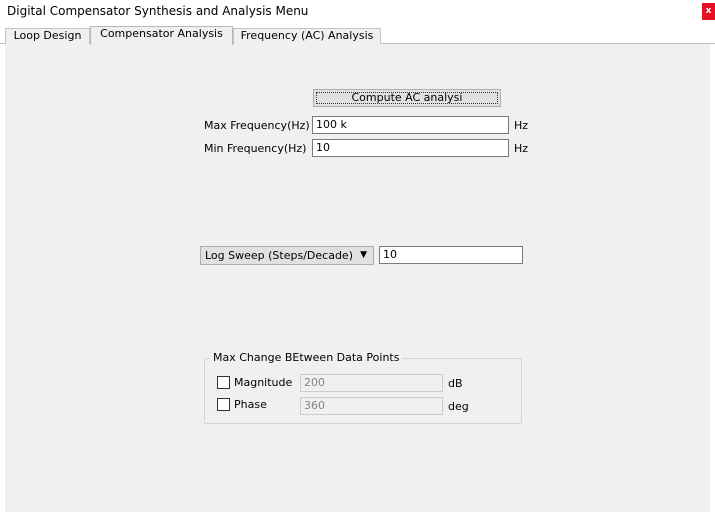 The height and width of the screenshot is (512, 715). I want to click on compute-ac-analysis-button: Compute AC analysi, so click(407, 98).